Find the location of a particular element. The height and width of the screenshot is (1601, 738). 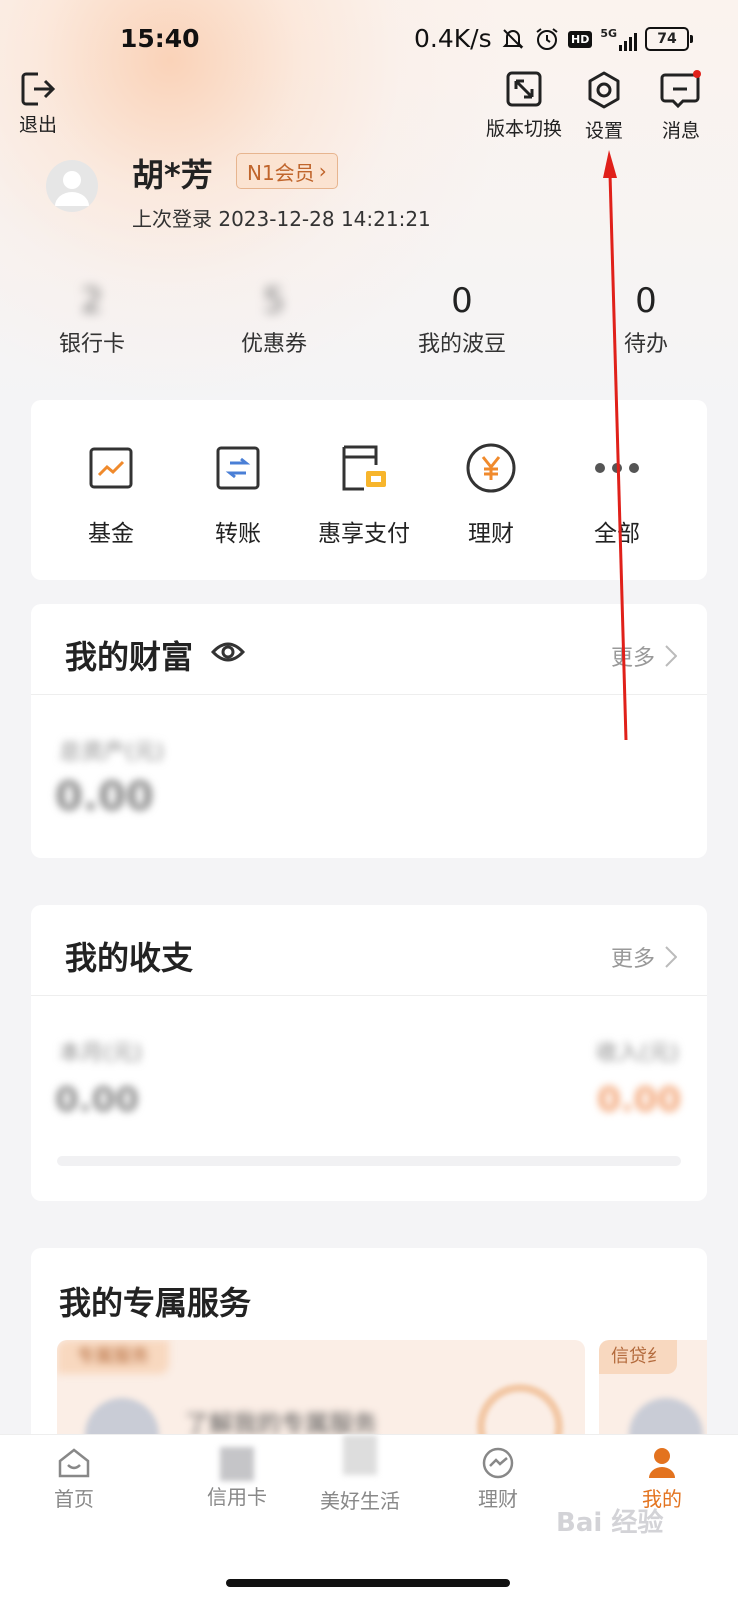

avatar is located at coordinates (72, 186).